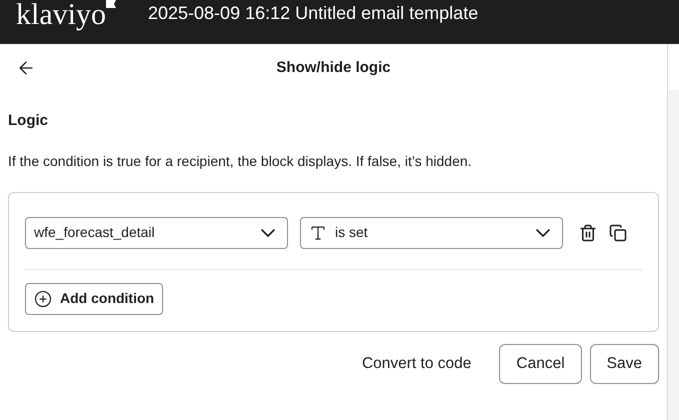 Image resolution: width=679 pixels, height=420 pixels. I want to click on operator-dropdown: is set, so click(431, 232).